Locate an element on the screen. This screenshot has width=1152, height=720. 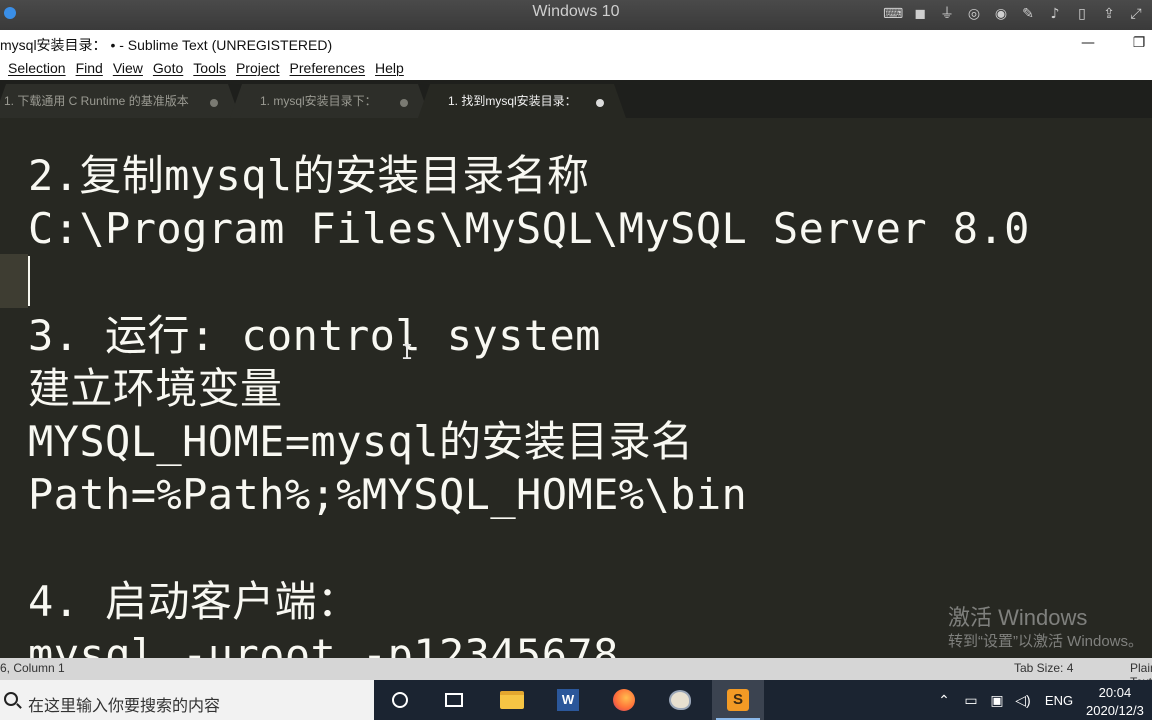
word-icon: W is located at coordinates (568, 700).